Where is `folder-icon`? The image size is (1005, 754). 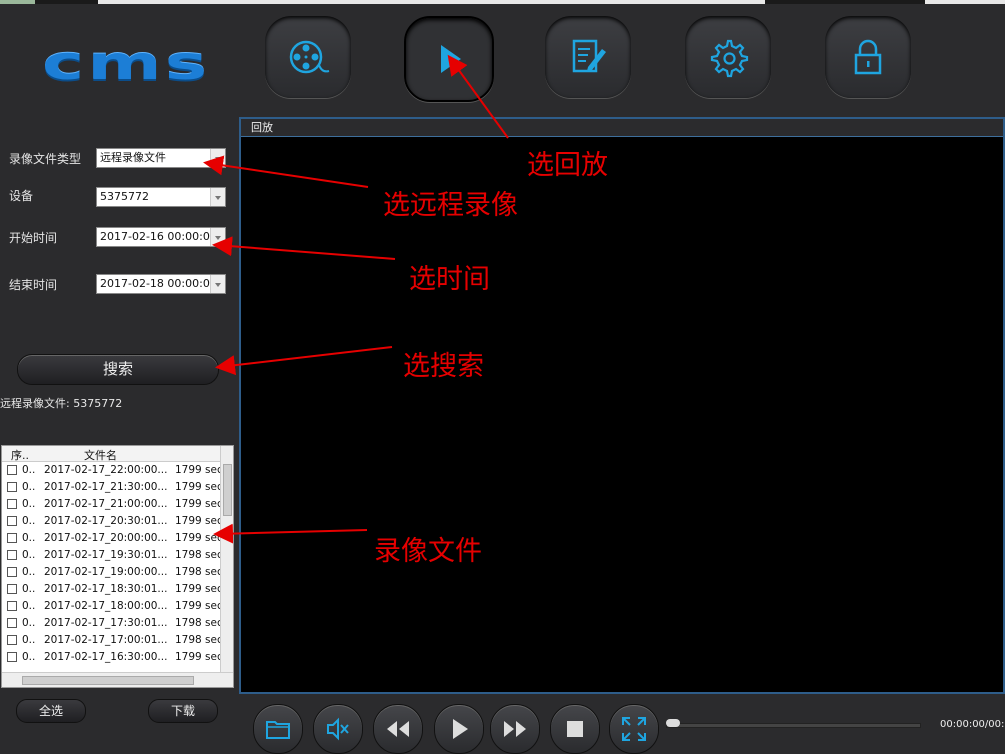 folder-icon is located at coordinates (278, 730).